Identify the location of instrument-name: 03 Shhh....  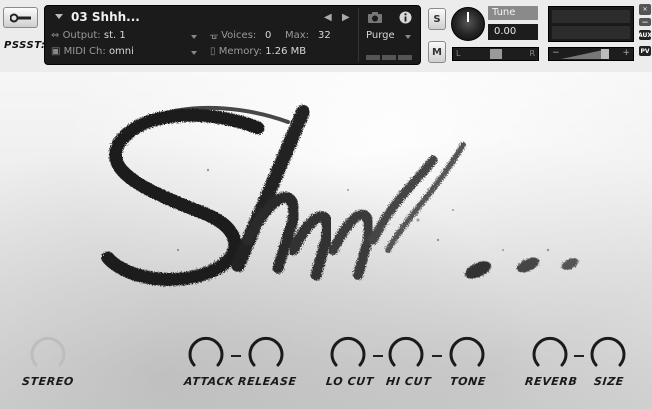
(105, 17).